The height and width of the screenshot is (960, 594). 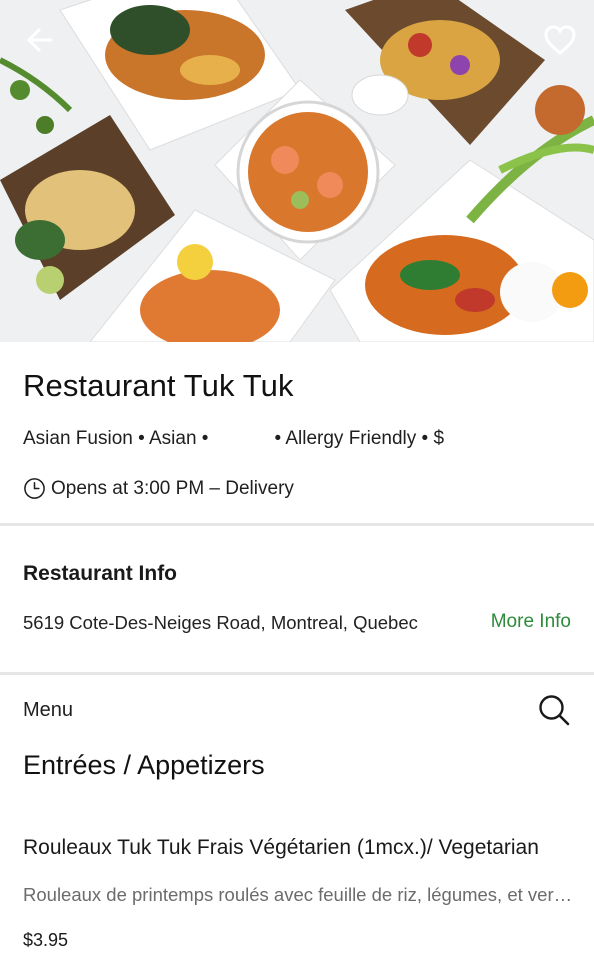 I want to click on back-button, so click(x=40, y=40).